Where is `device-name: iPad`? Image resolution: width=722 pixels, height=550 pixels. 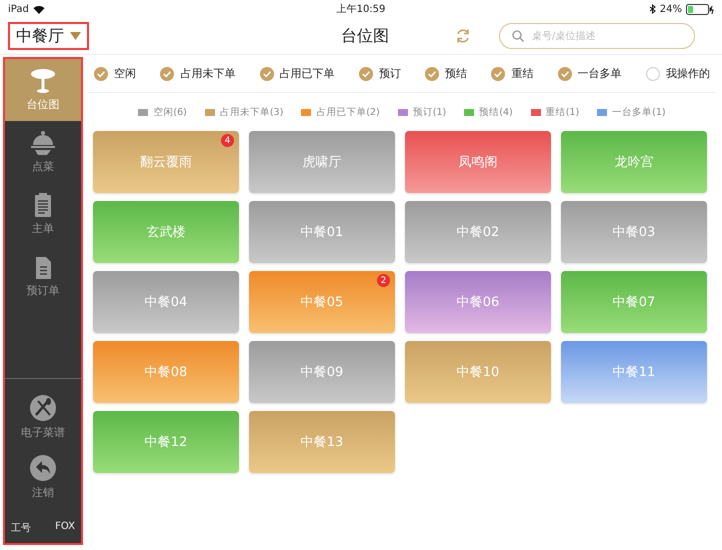 device-name: iPad is located at coordinates (18, 9).